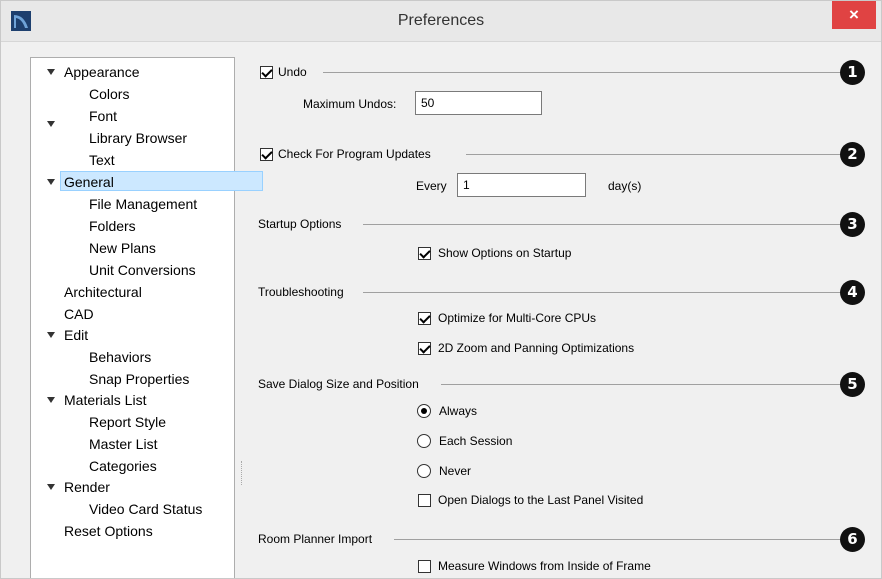 The width and height of the screenshot is (882, 579). What do you see at coordinates (138, 138) in the screenshot?
I see `tree-item-library-browser: Library Browser` at bounding box center [138, 138].